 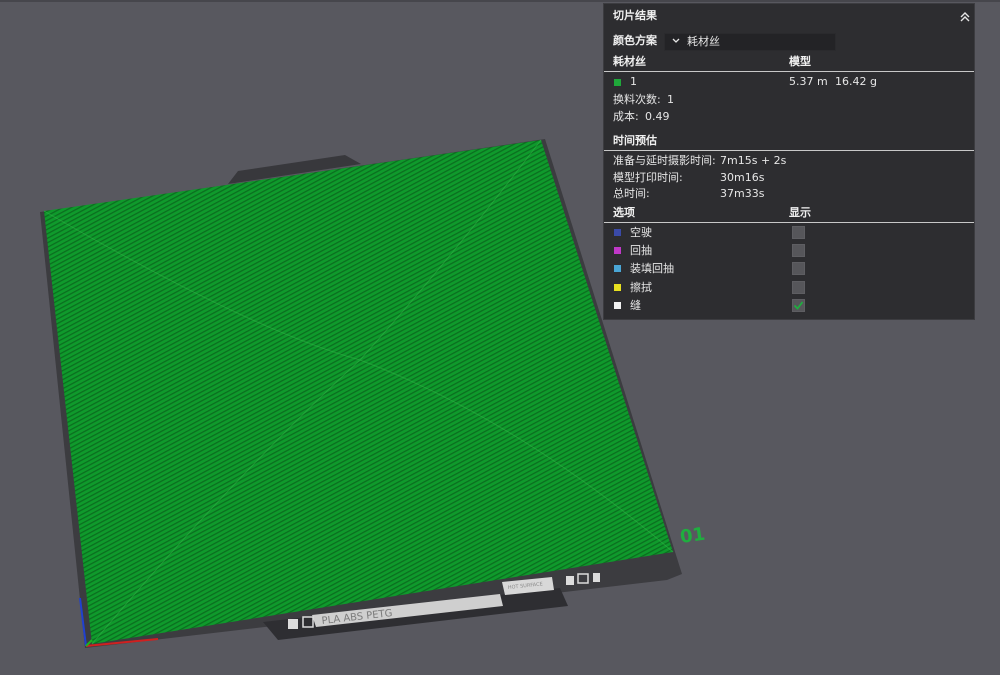 What do you see at coordinates (742, 193) in the screenshot?
I see `total-time-value: 37m33s` at bounding box center [742, 193].